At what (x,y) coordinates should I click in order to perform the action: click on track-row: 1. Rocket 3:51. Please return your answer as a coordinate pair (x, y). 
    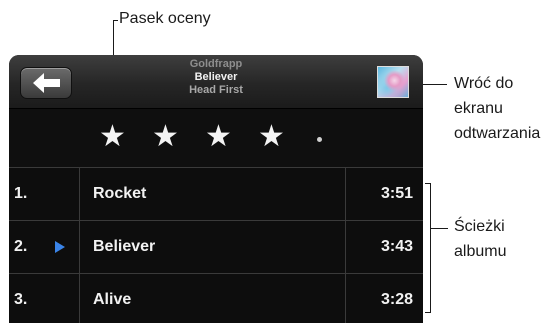
    Looking at the image, I should click on (216, 194).